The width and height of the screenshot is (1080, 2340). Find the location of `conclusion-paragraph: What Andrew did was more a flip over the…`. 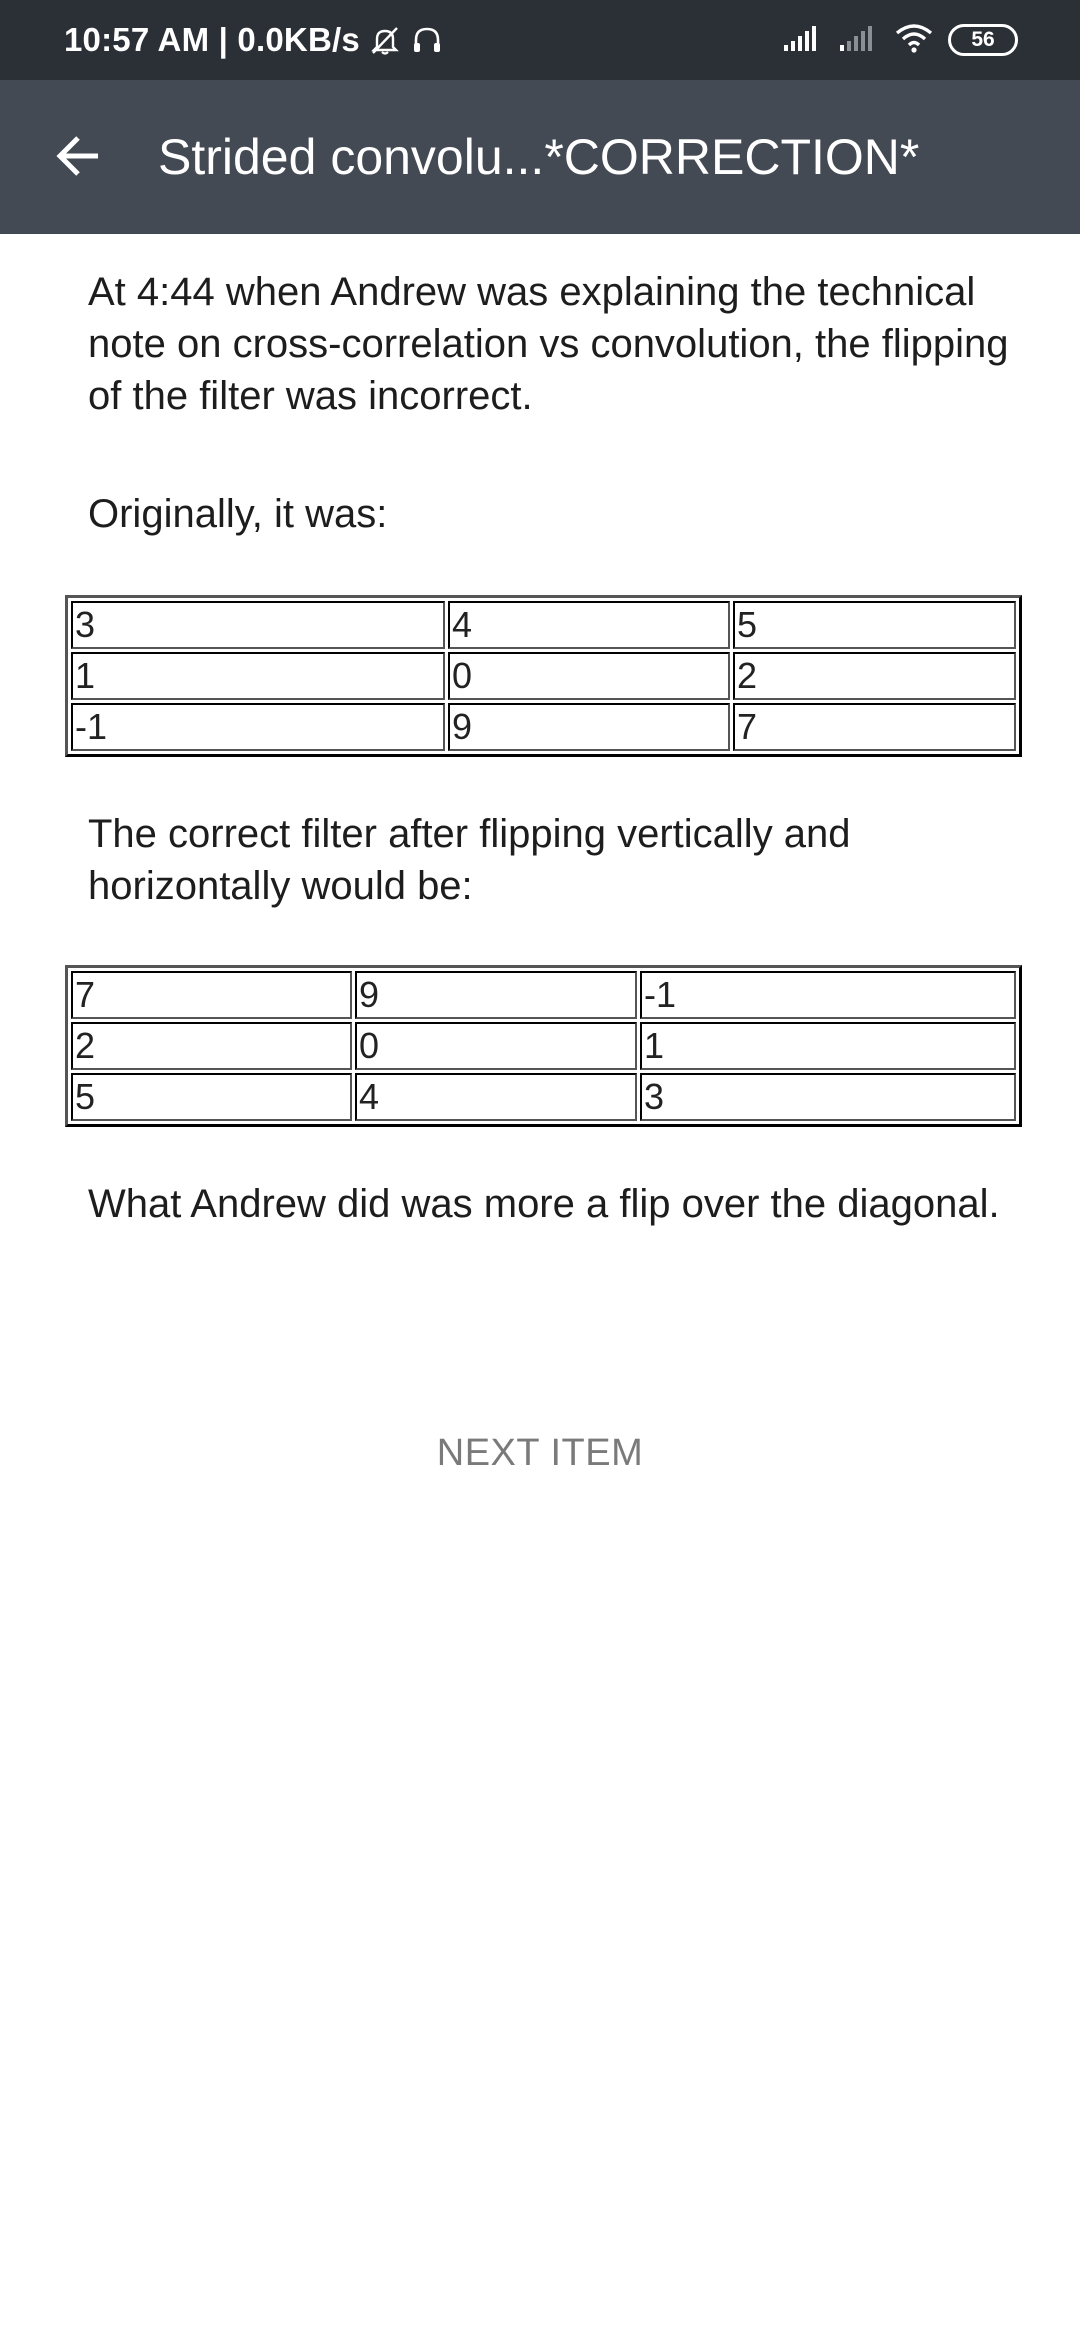

conclusion-paragraph: What Andrew did was more a flip over the… is located at coordinates (544, 1204).